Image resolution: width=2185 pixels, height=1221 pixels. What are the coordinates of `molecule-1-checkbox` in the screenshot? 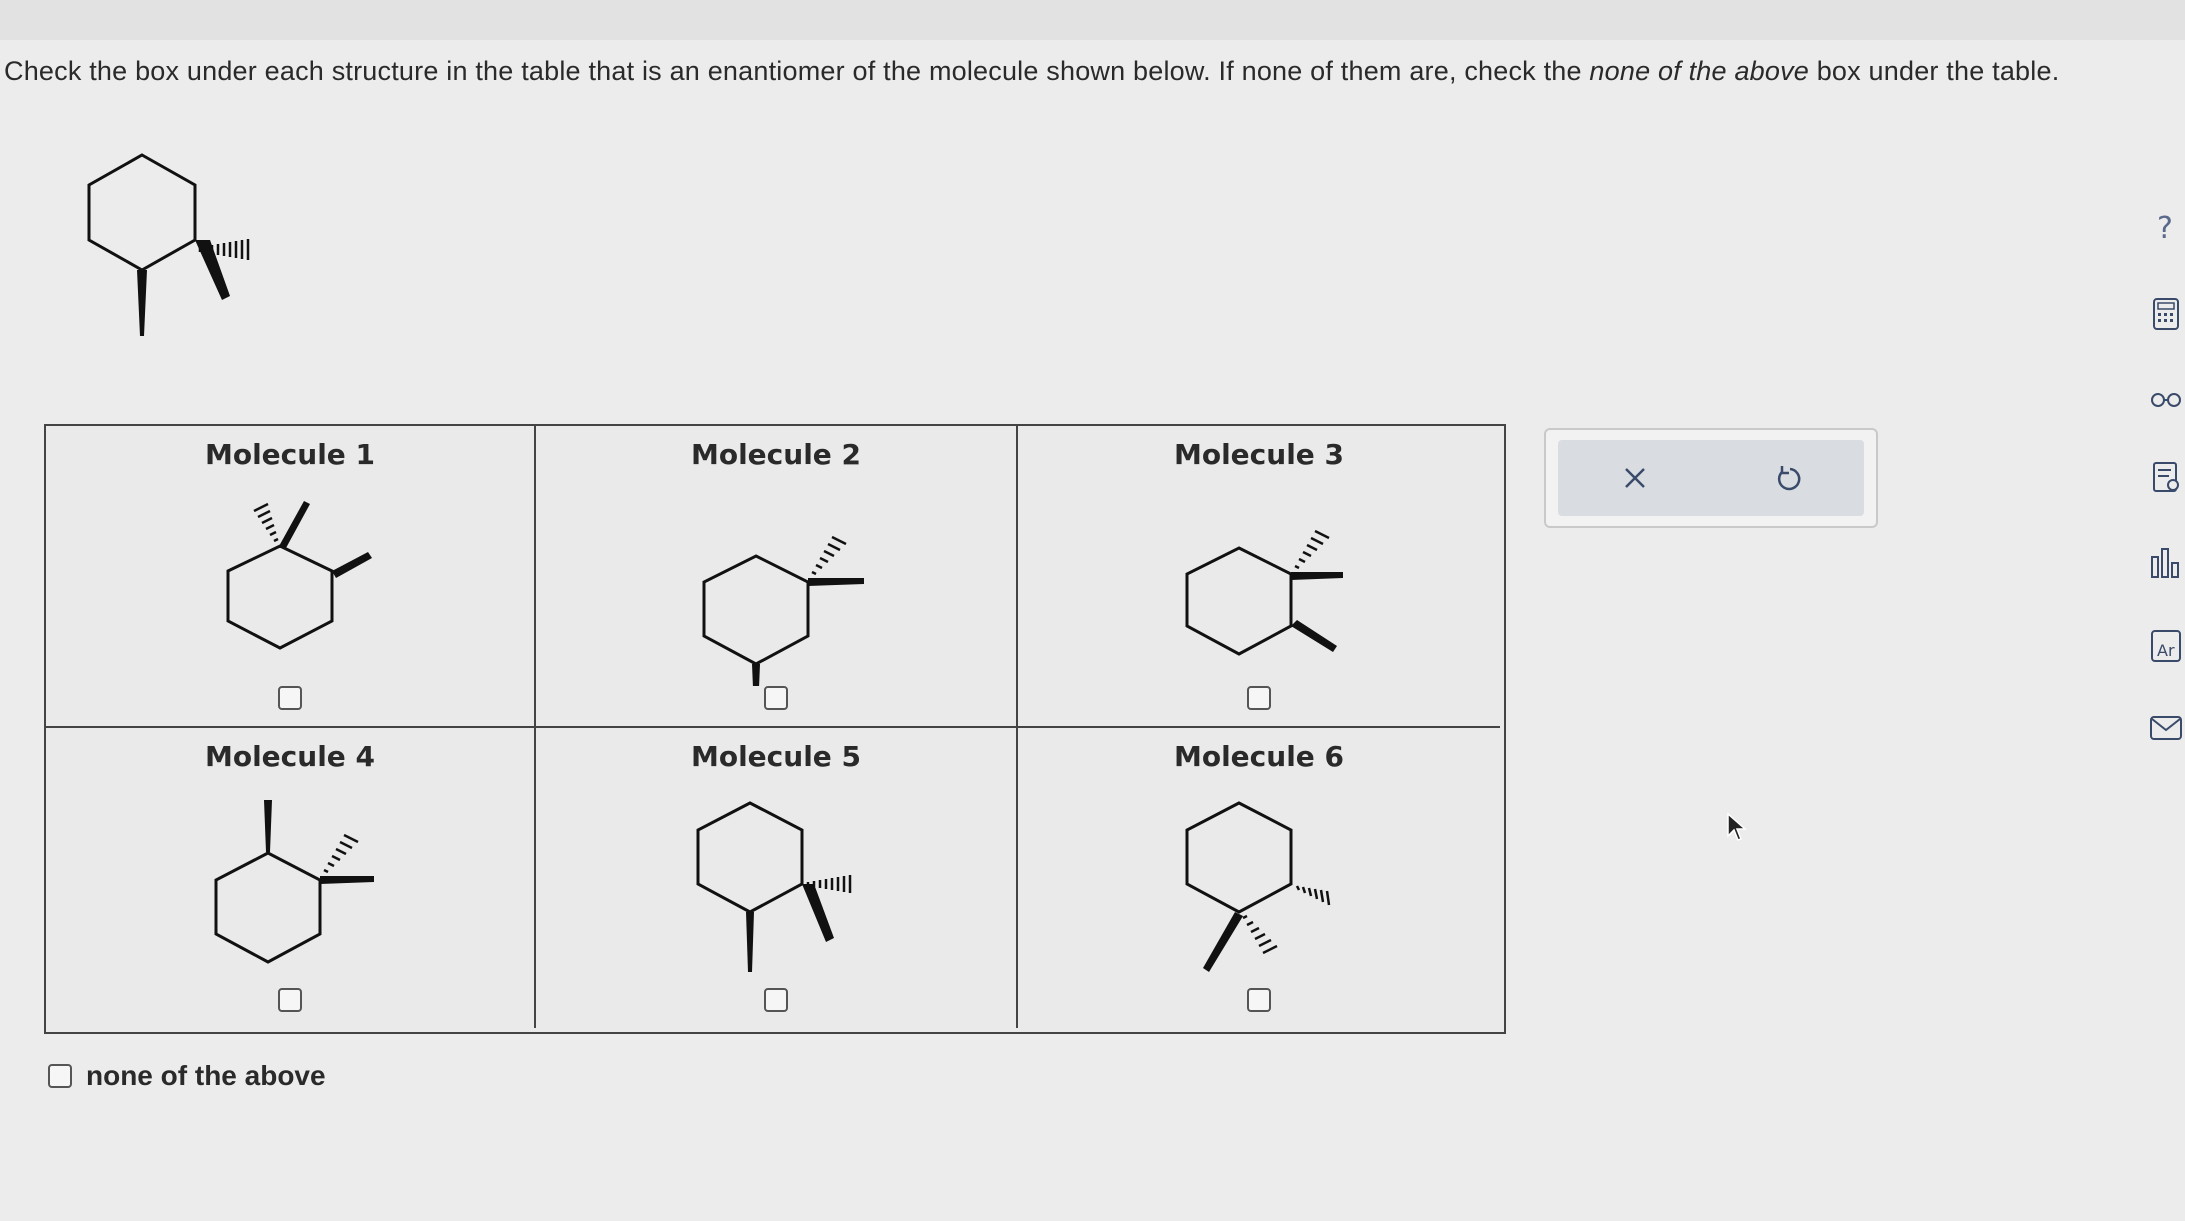 It's located at (290, 698).